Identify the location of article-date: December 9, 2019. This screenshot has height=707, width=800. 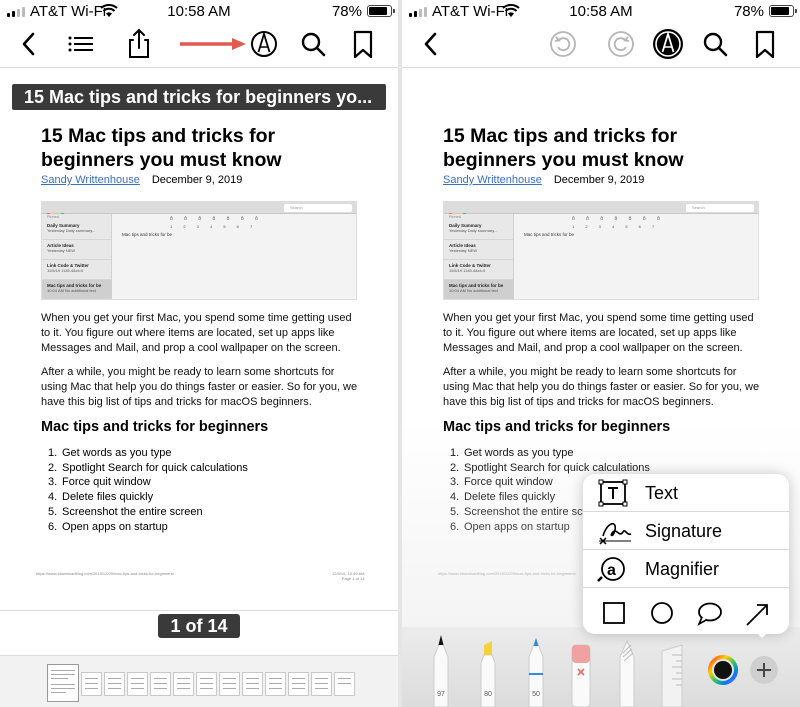
(599, 180).